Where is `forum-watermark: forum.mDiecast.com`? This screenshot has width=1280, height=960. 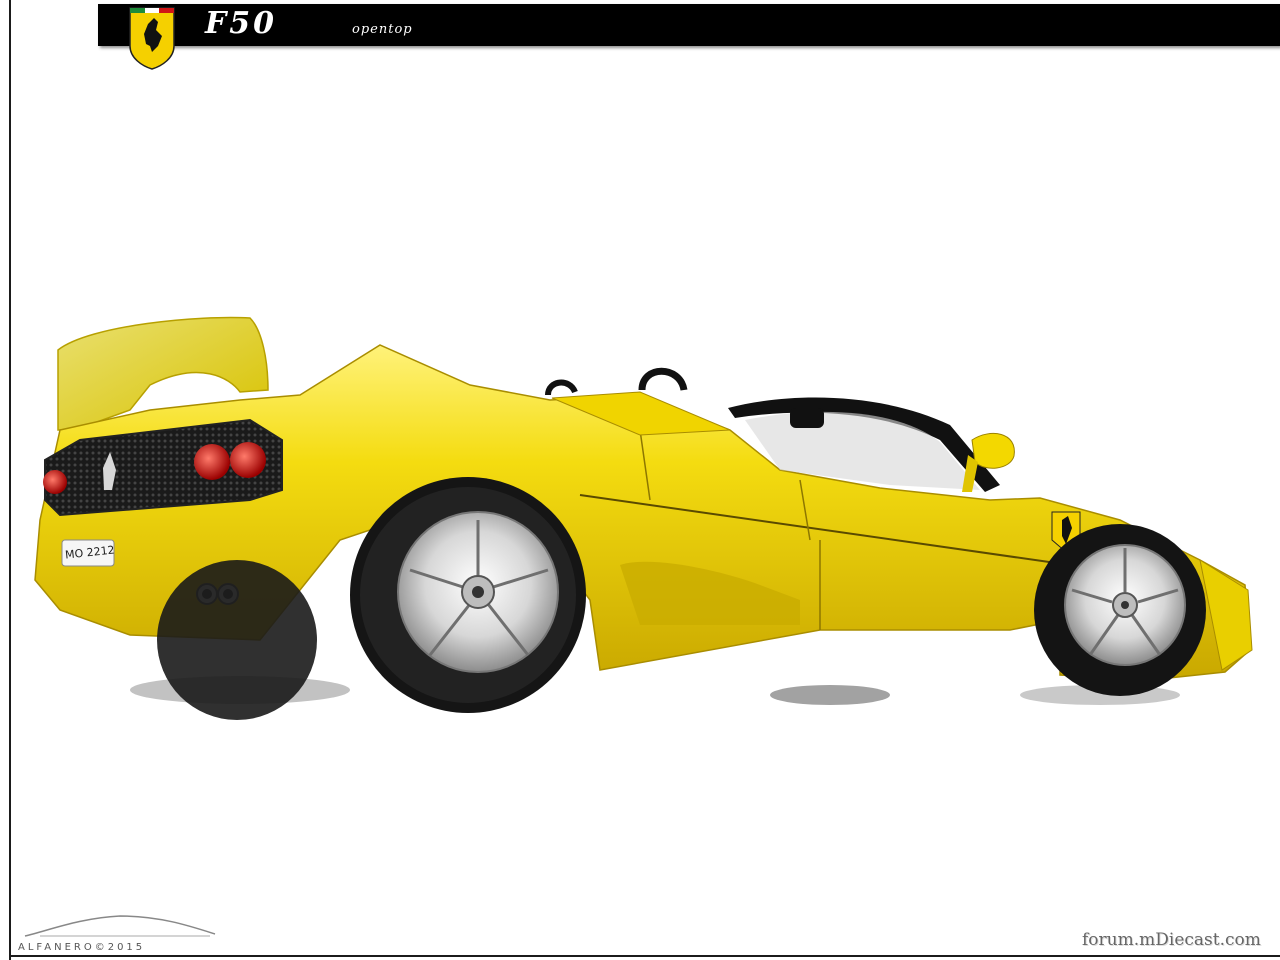 forum-watermark: forum.mDiecast.com is located at coordinates (1171, 940).